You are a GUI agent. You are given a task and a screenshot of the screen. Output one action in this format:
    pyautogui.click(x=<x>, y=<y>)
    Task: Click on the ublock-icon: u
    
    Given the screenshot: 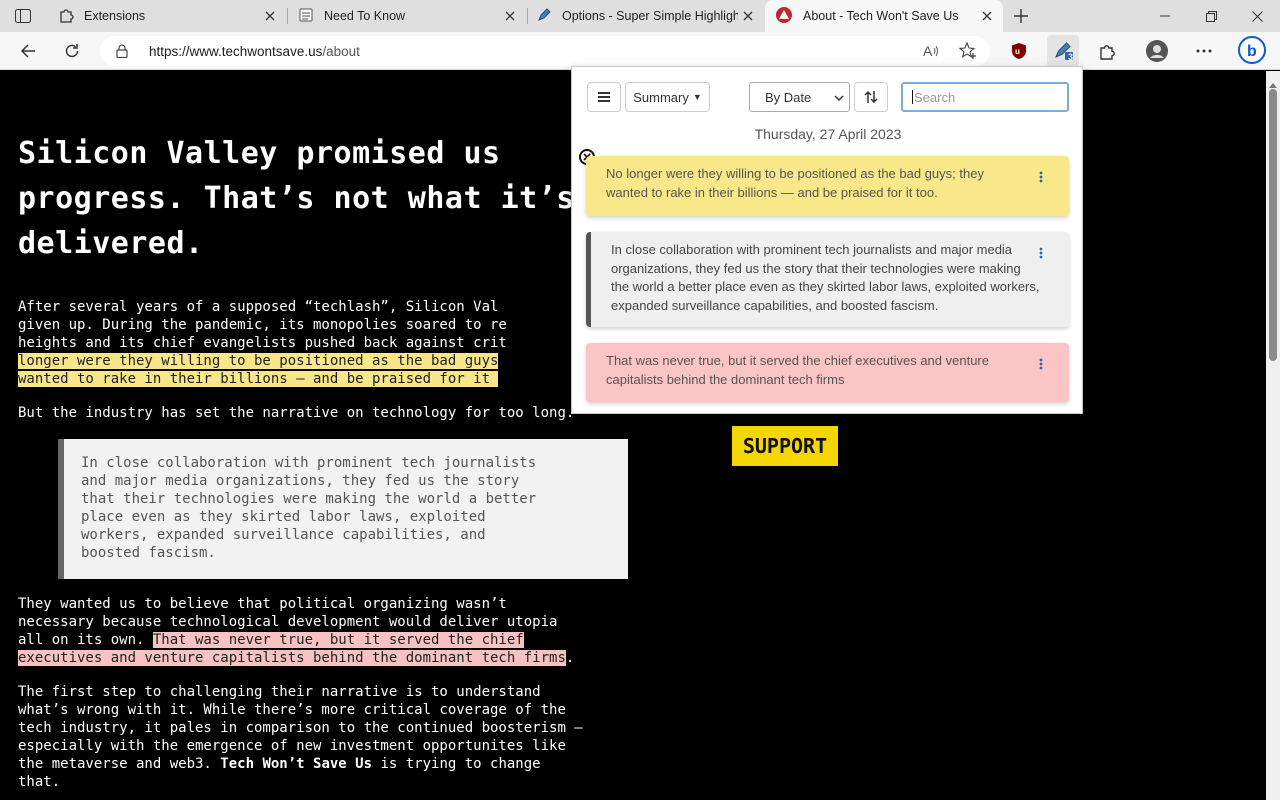 What is the action you would take?
    pyautogui.click(x=1019, y=51)
    